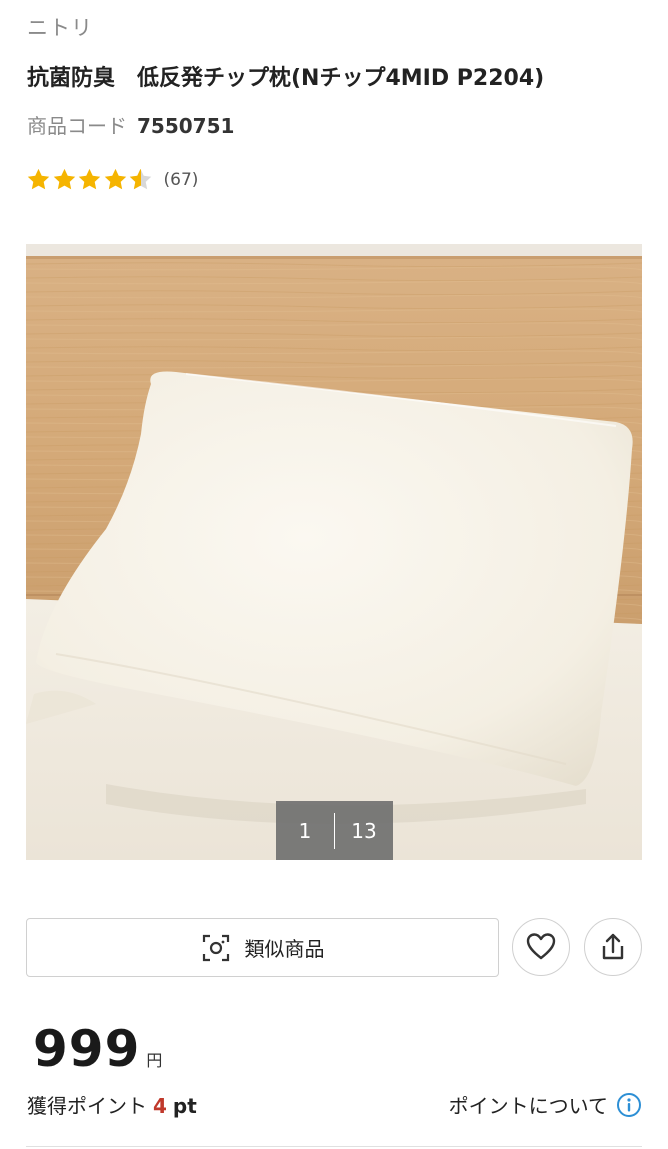 This screenshot has height=1149, width=668. Describe the element at coordinates (60, 28) in the screenshot. I see `brand-name: ニトリ` at that location.